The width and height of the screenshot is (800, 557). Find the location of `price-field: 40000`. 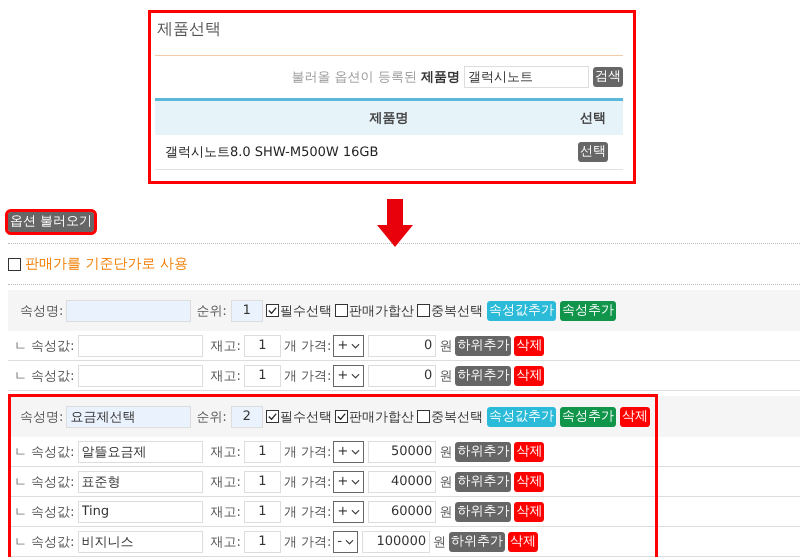

price-field: 40000 is located at coordinates (402, 481).